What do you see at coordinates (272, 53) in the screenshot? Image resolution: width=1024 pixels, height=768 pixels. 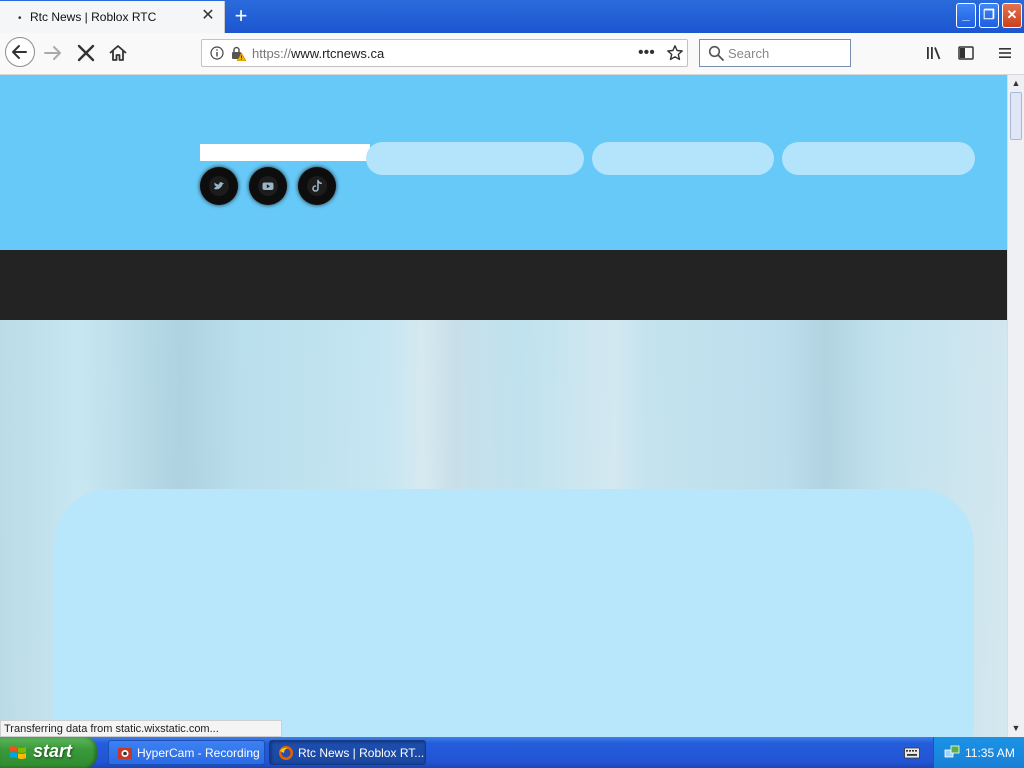 I see `url-protocol: https://` at bounding box center [272, 53].